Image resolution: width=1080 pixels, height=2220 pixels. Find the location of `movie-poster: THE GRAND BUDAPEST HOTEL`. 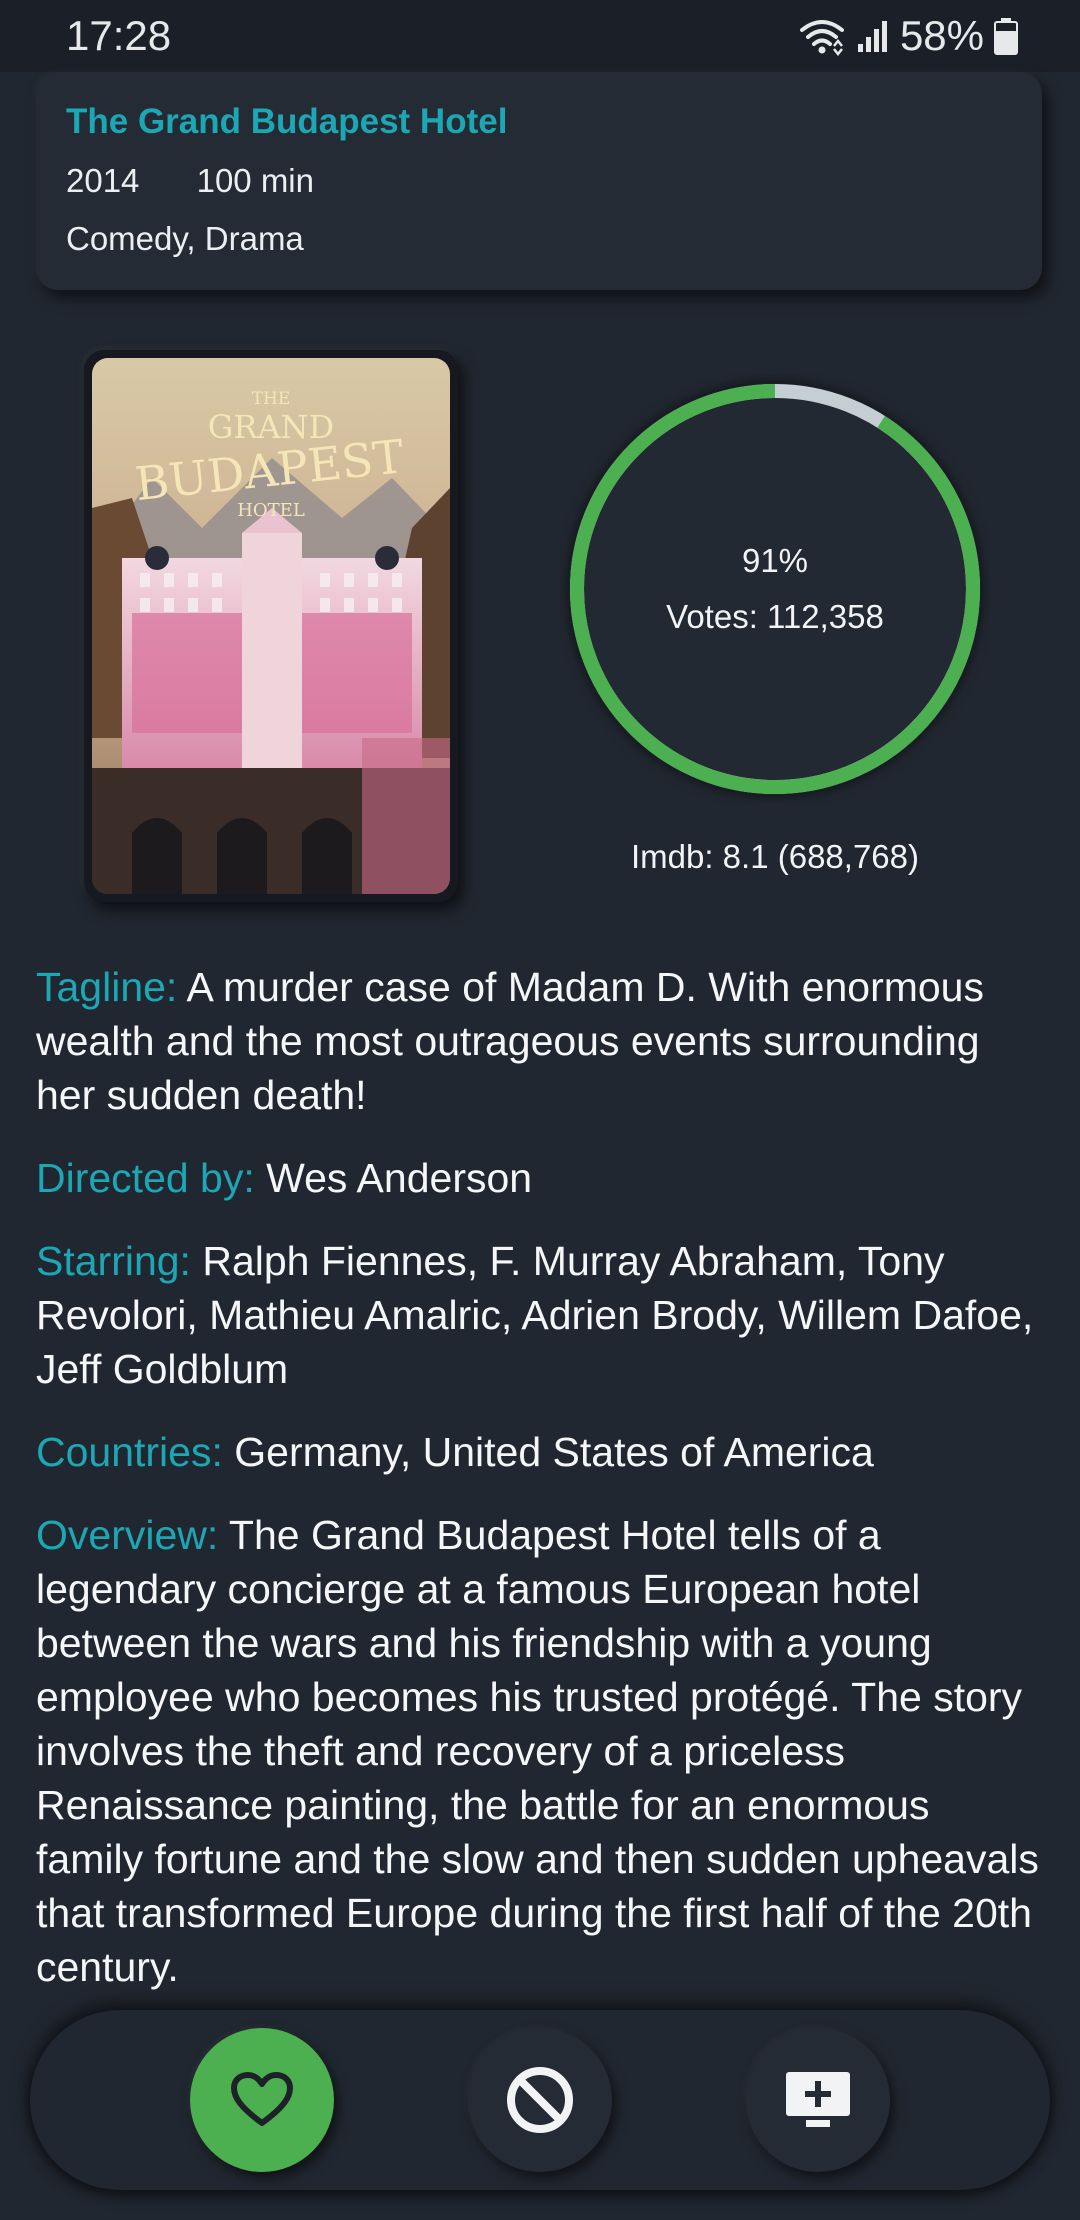

movie-poster: THE GRAND BUDAPEST HOTEL is located at coordinates (271, 626).